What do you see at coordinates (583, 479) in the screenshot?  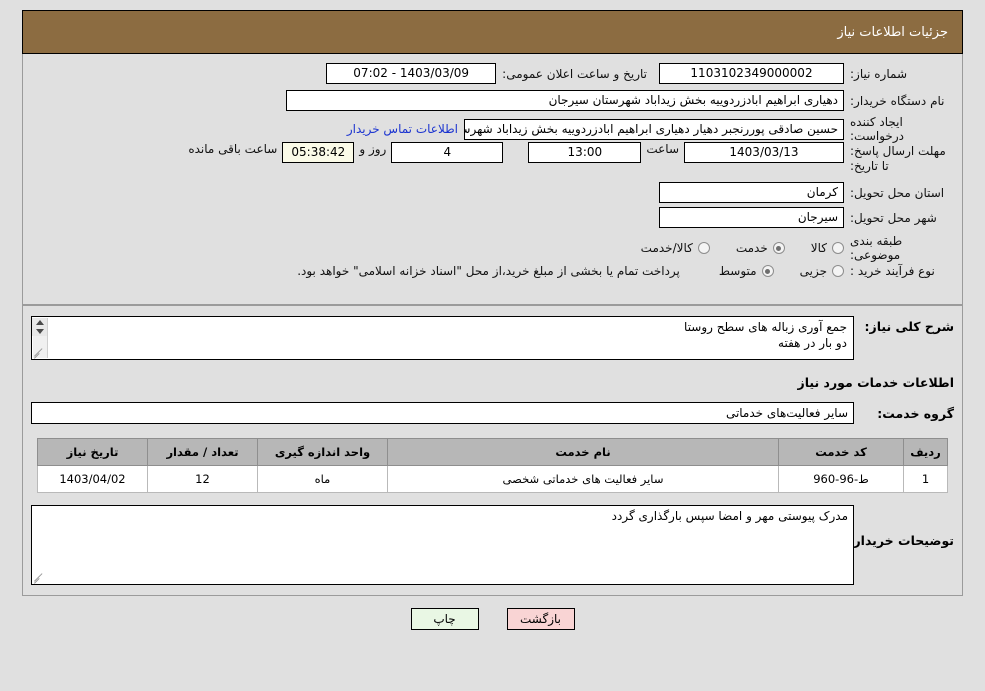 I see `cell-name: سایر فعالیت های خدماتی شخصی` at bounding box center [583, 479].